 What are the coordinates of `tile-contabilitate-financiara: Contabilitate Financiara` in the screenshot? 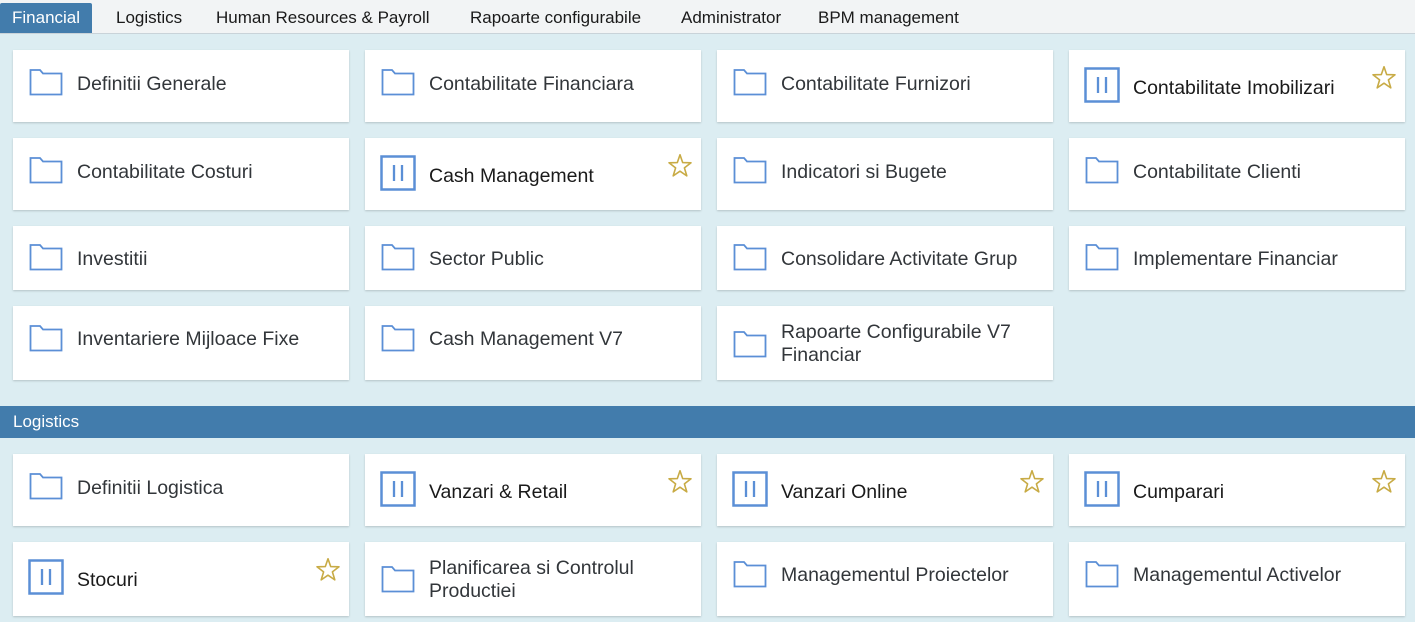 It's located at (533, 86).